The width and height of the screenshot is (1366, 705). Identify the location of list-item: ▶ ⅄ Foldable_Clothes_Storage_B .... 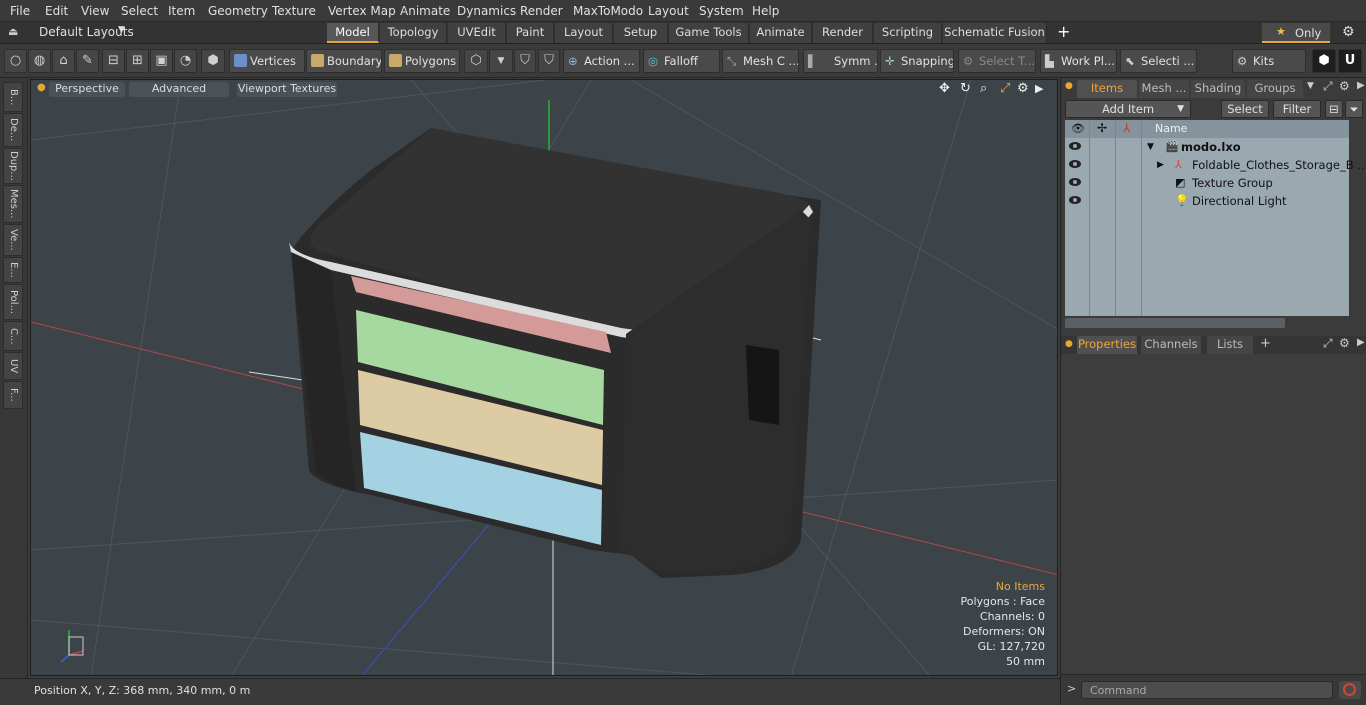
(1215, 165).